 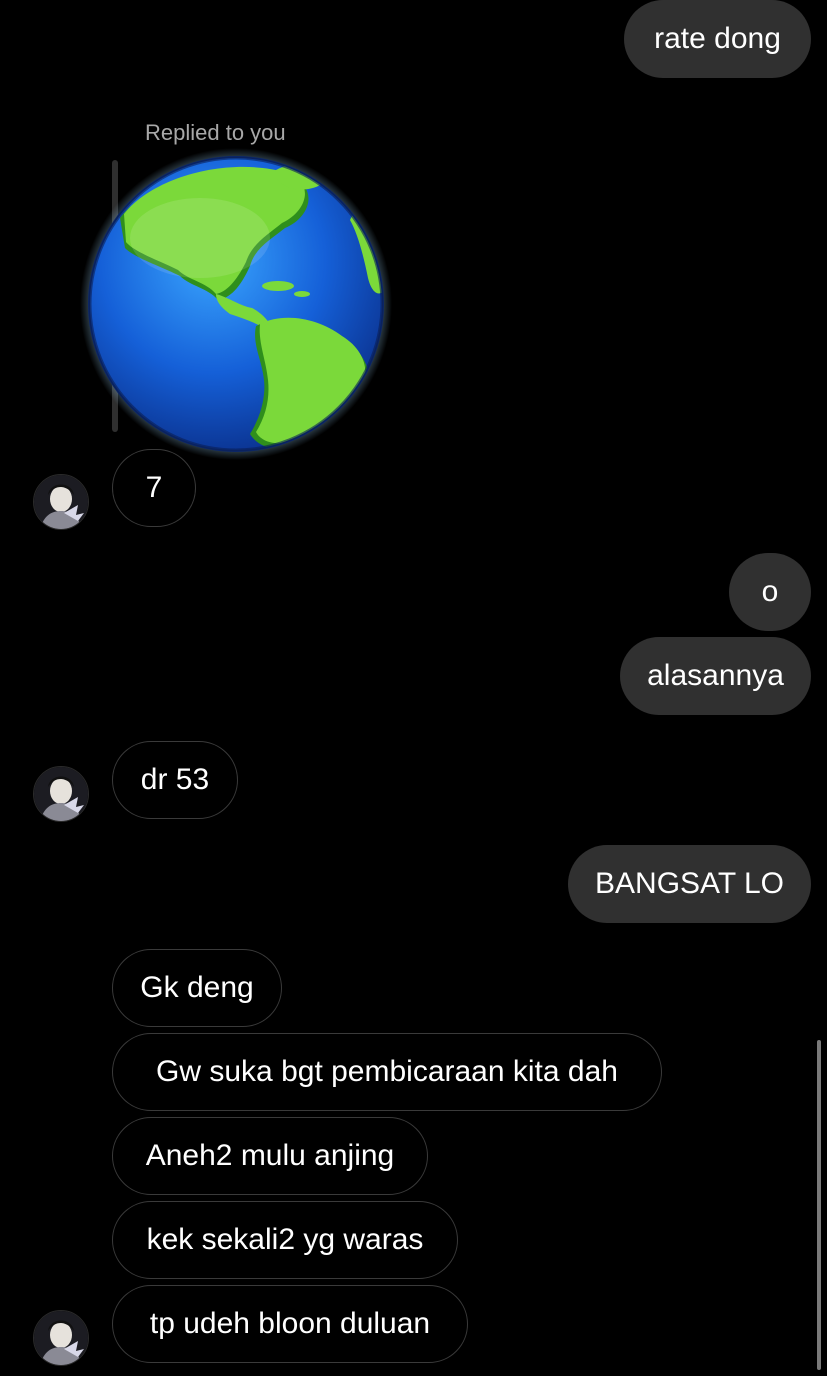 I want to click on received-message-bubble: Gk deng, so click(x=197, y=988).